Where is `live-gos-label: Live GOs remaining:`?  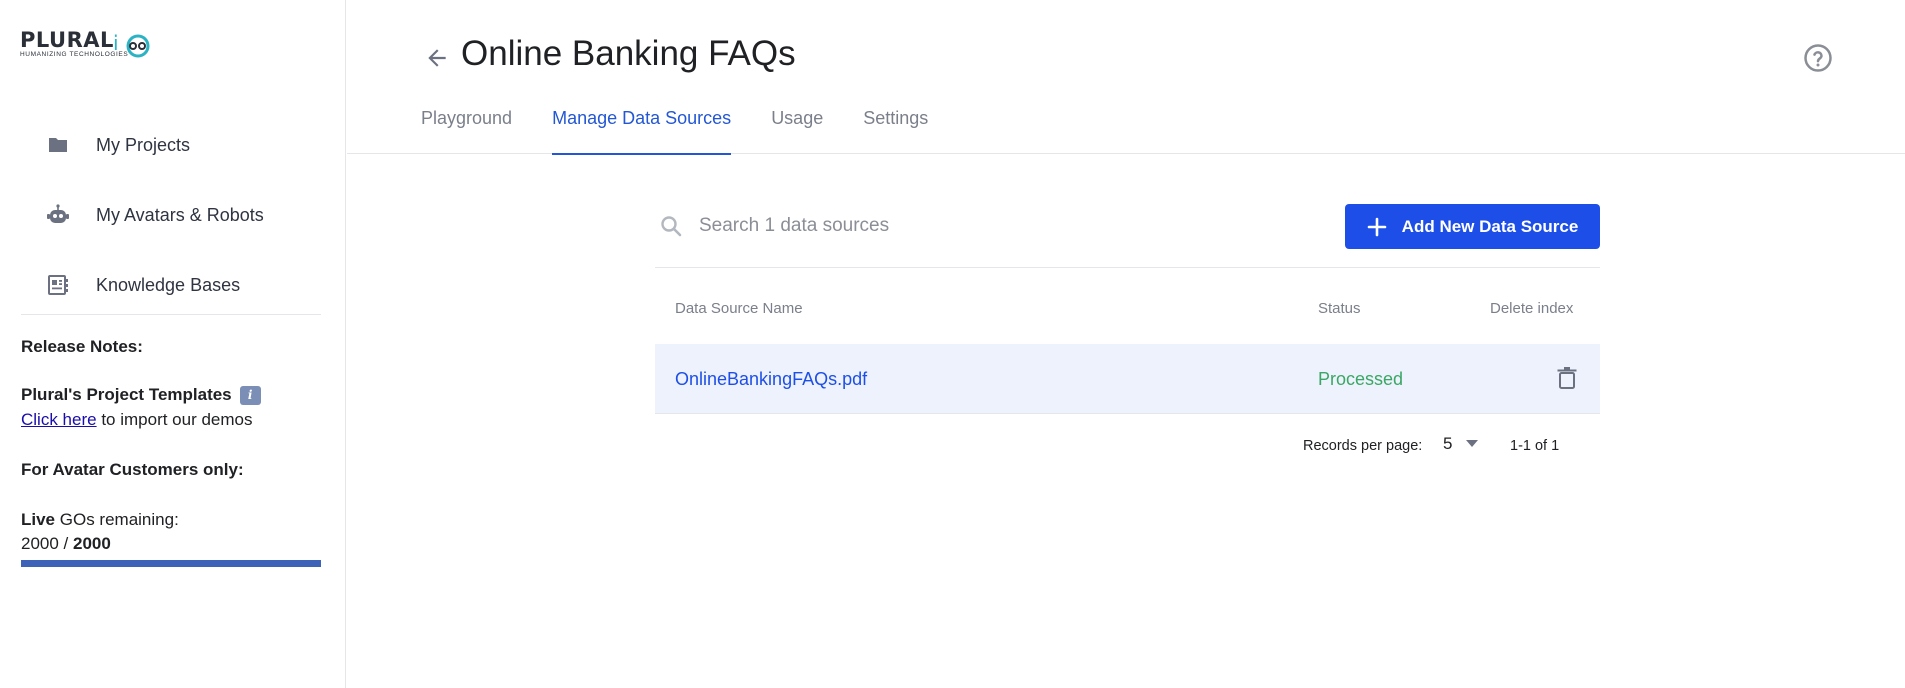
live-gos-label: Live GOs remaining: is located at coordinates (173, 520).